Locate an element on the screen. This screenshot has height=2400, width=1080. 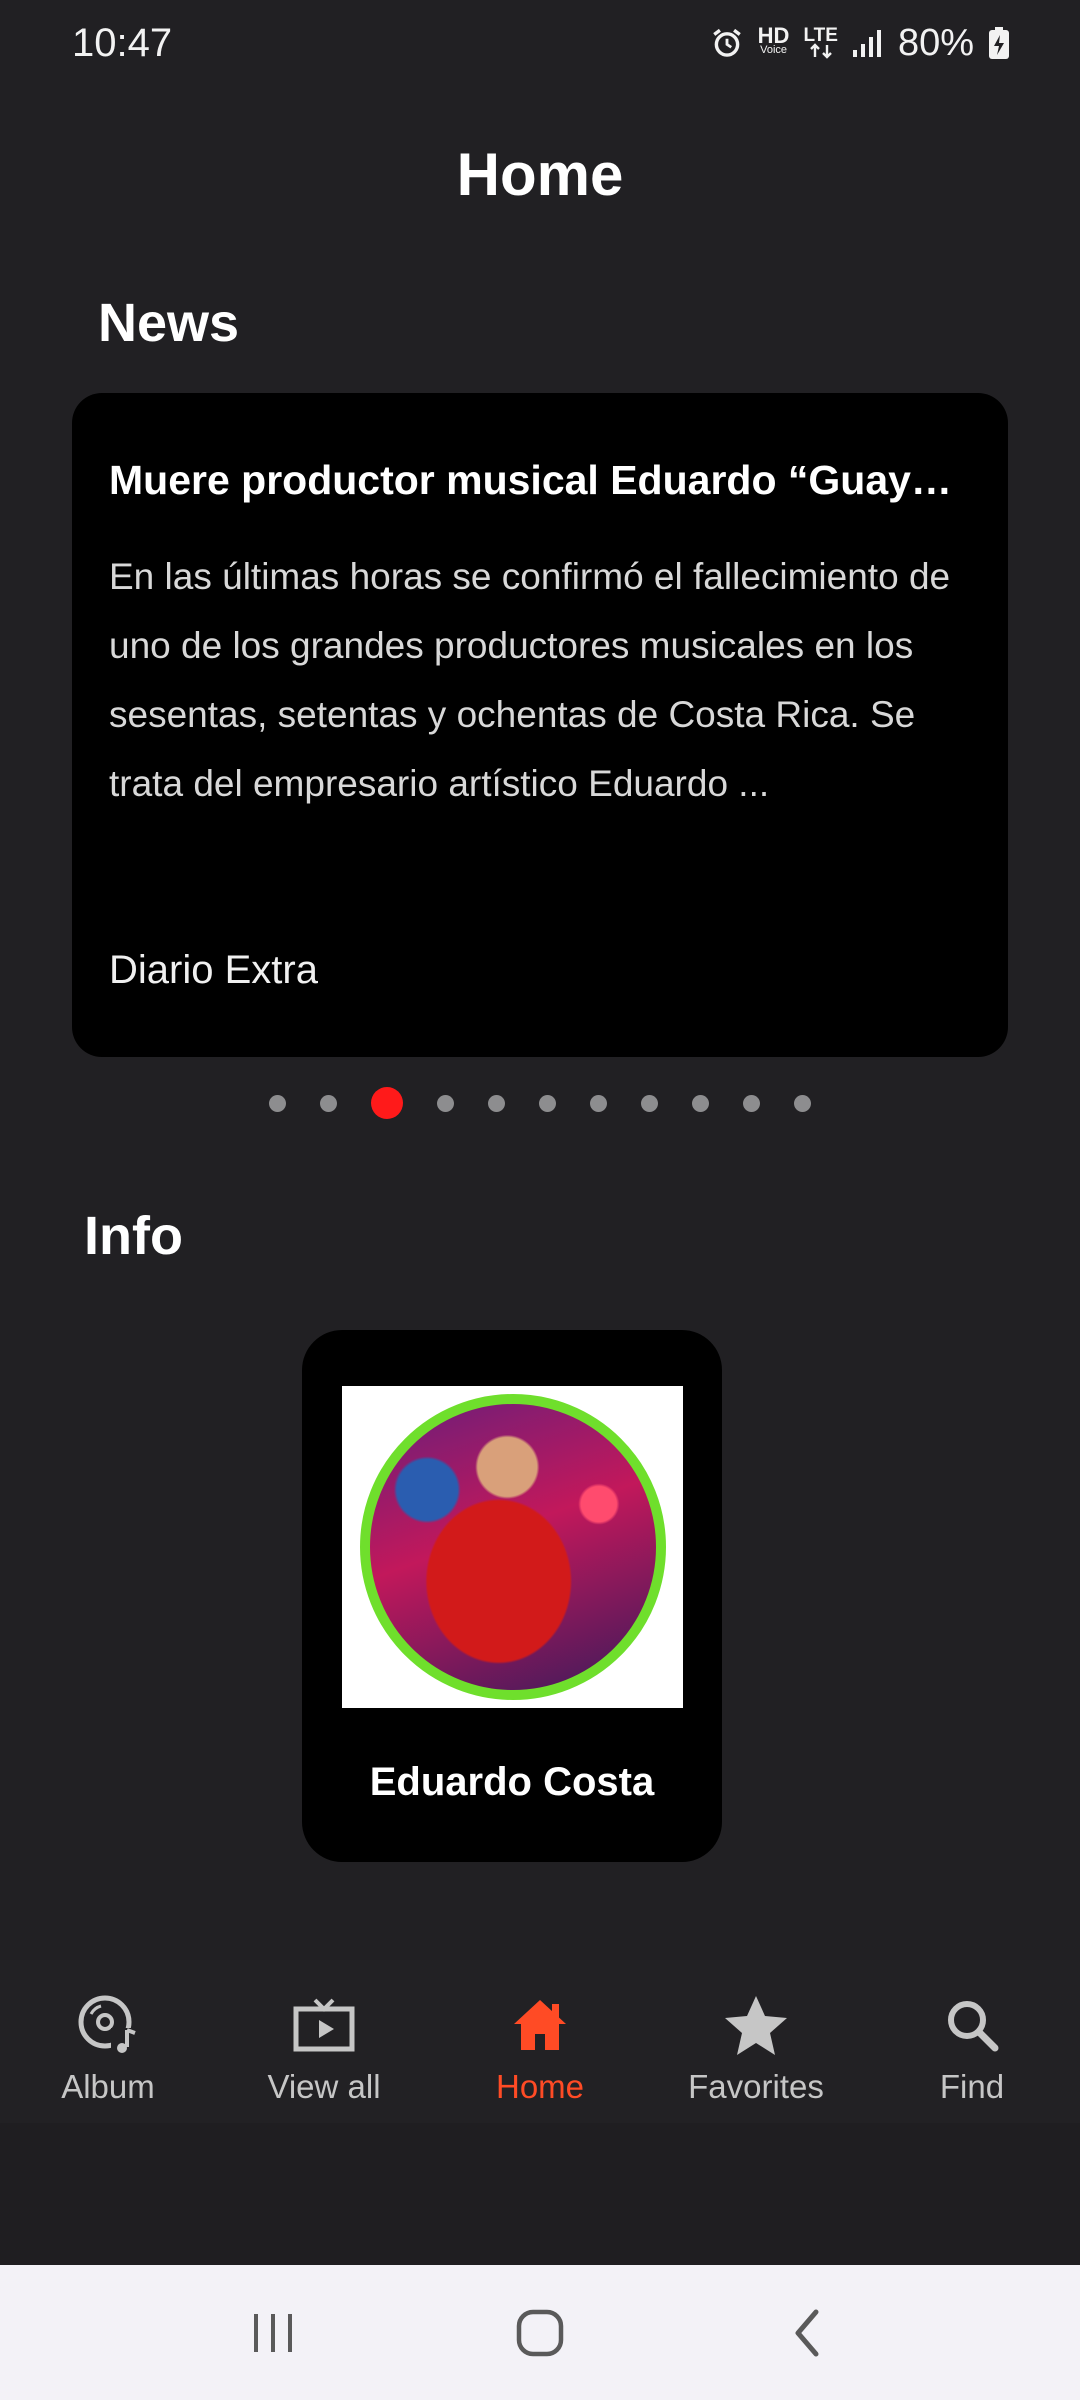
voice-label: Voice is located at coordinates (774, 50).